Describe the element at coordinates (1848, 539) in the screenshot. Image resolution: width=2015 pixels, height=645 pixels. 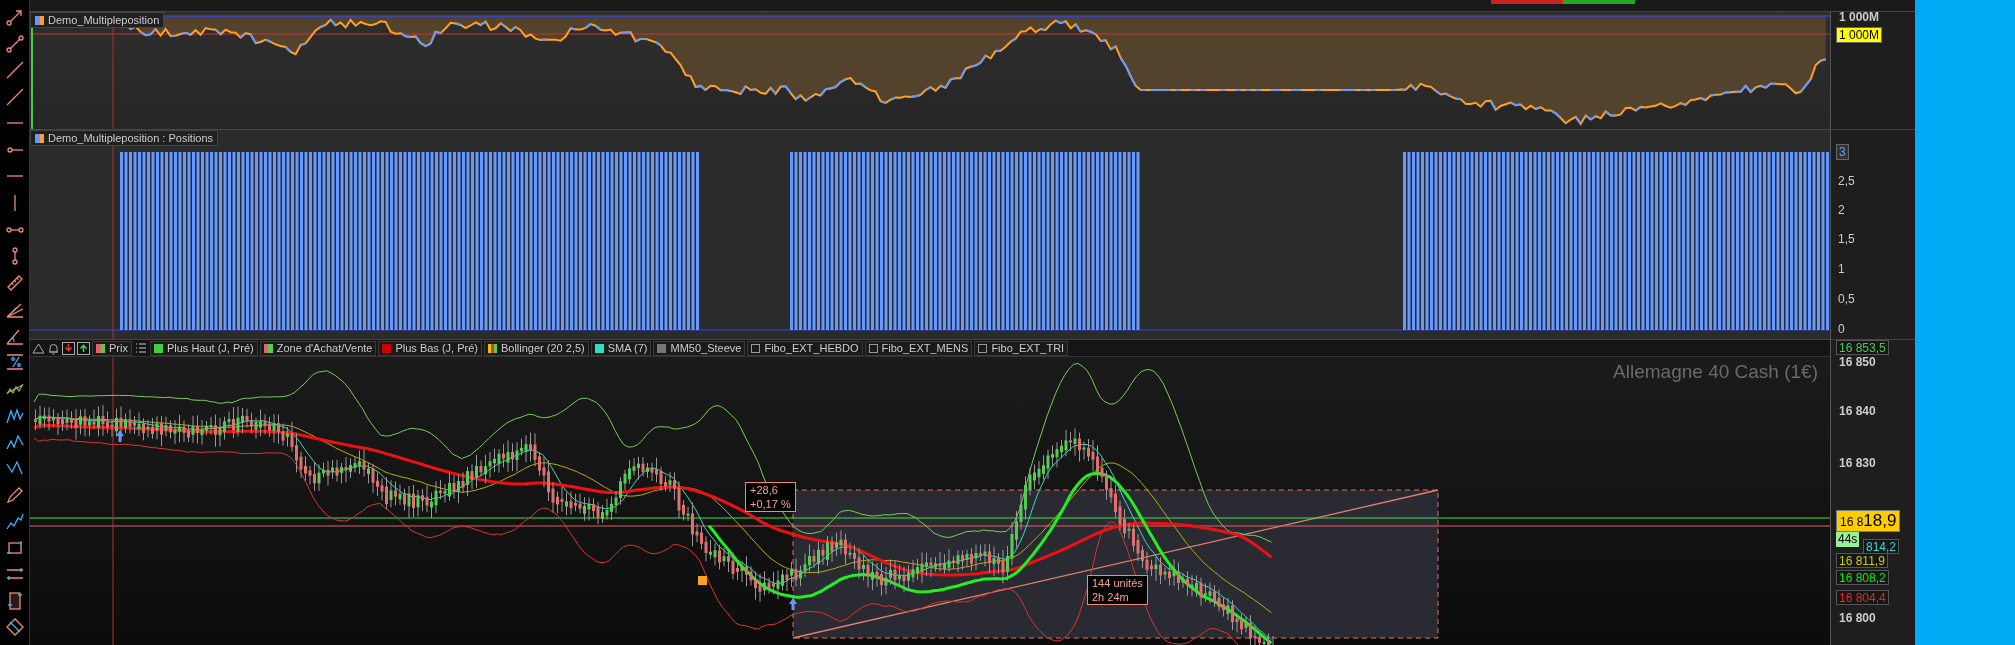
I see `countdown-tag: 44s` at that location.